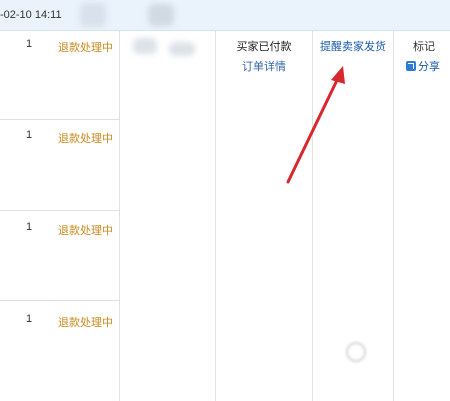  I want to click on arrow-shaft, so click(313, 129).